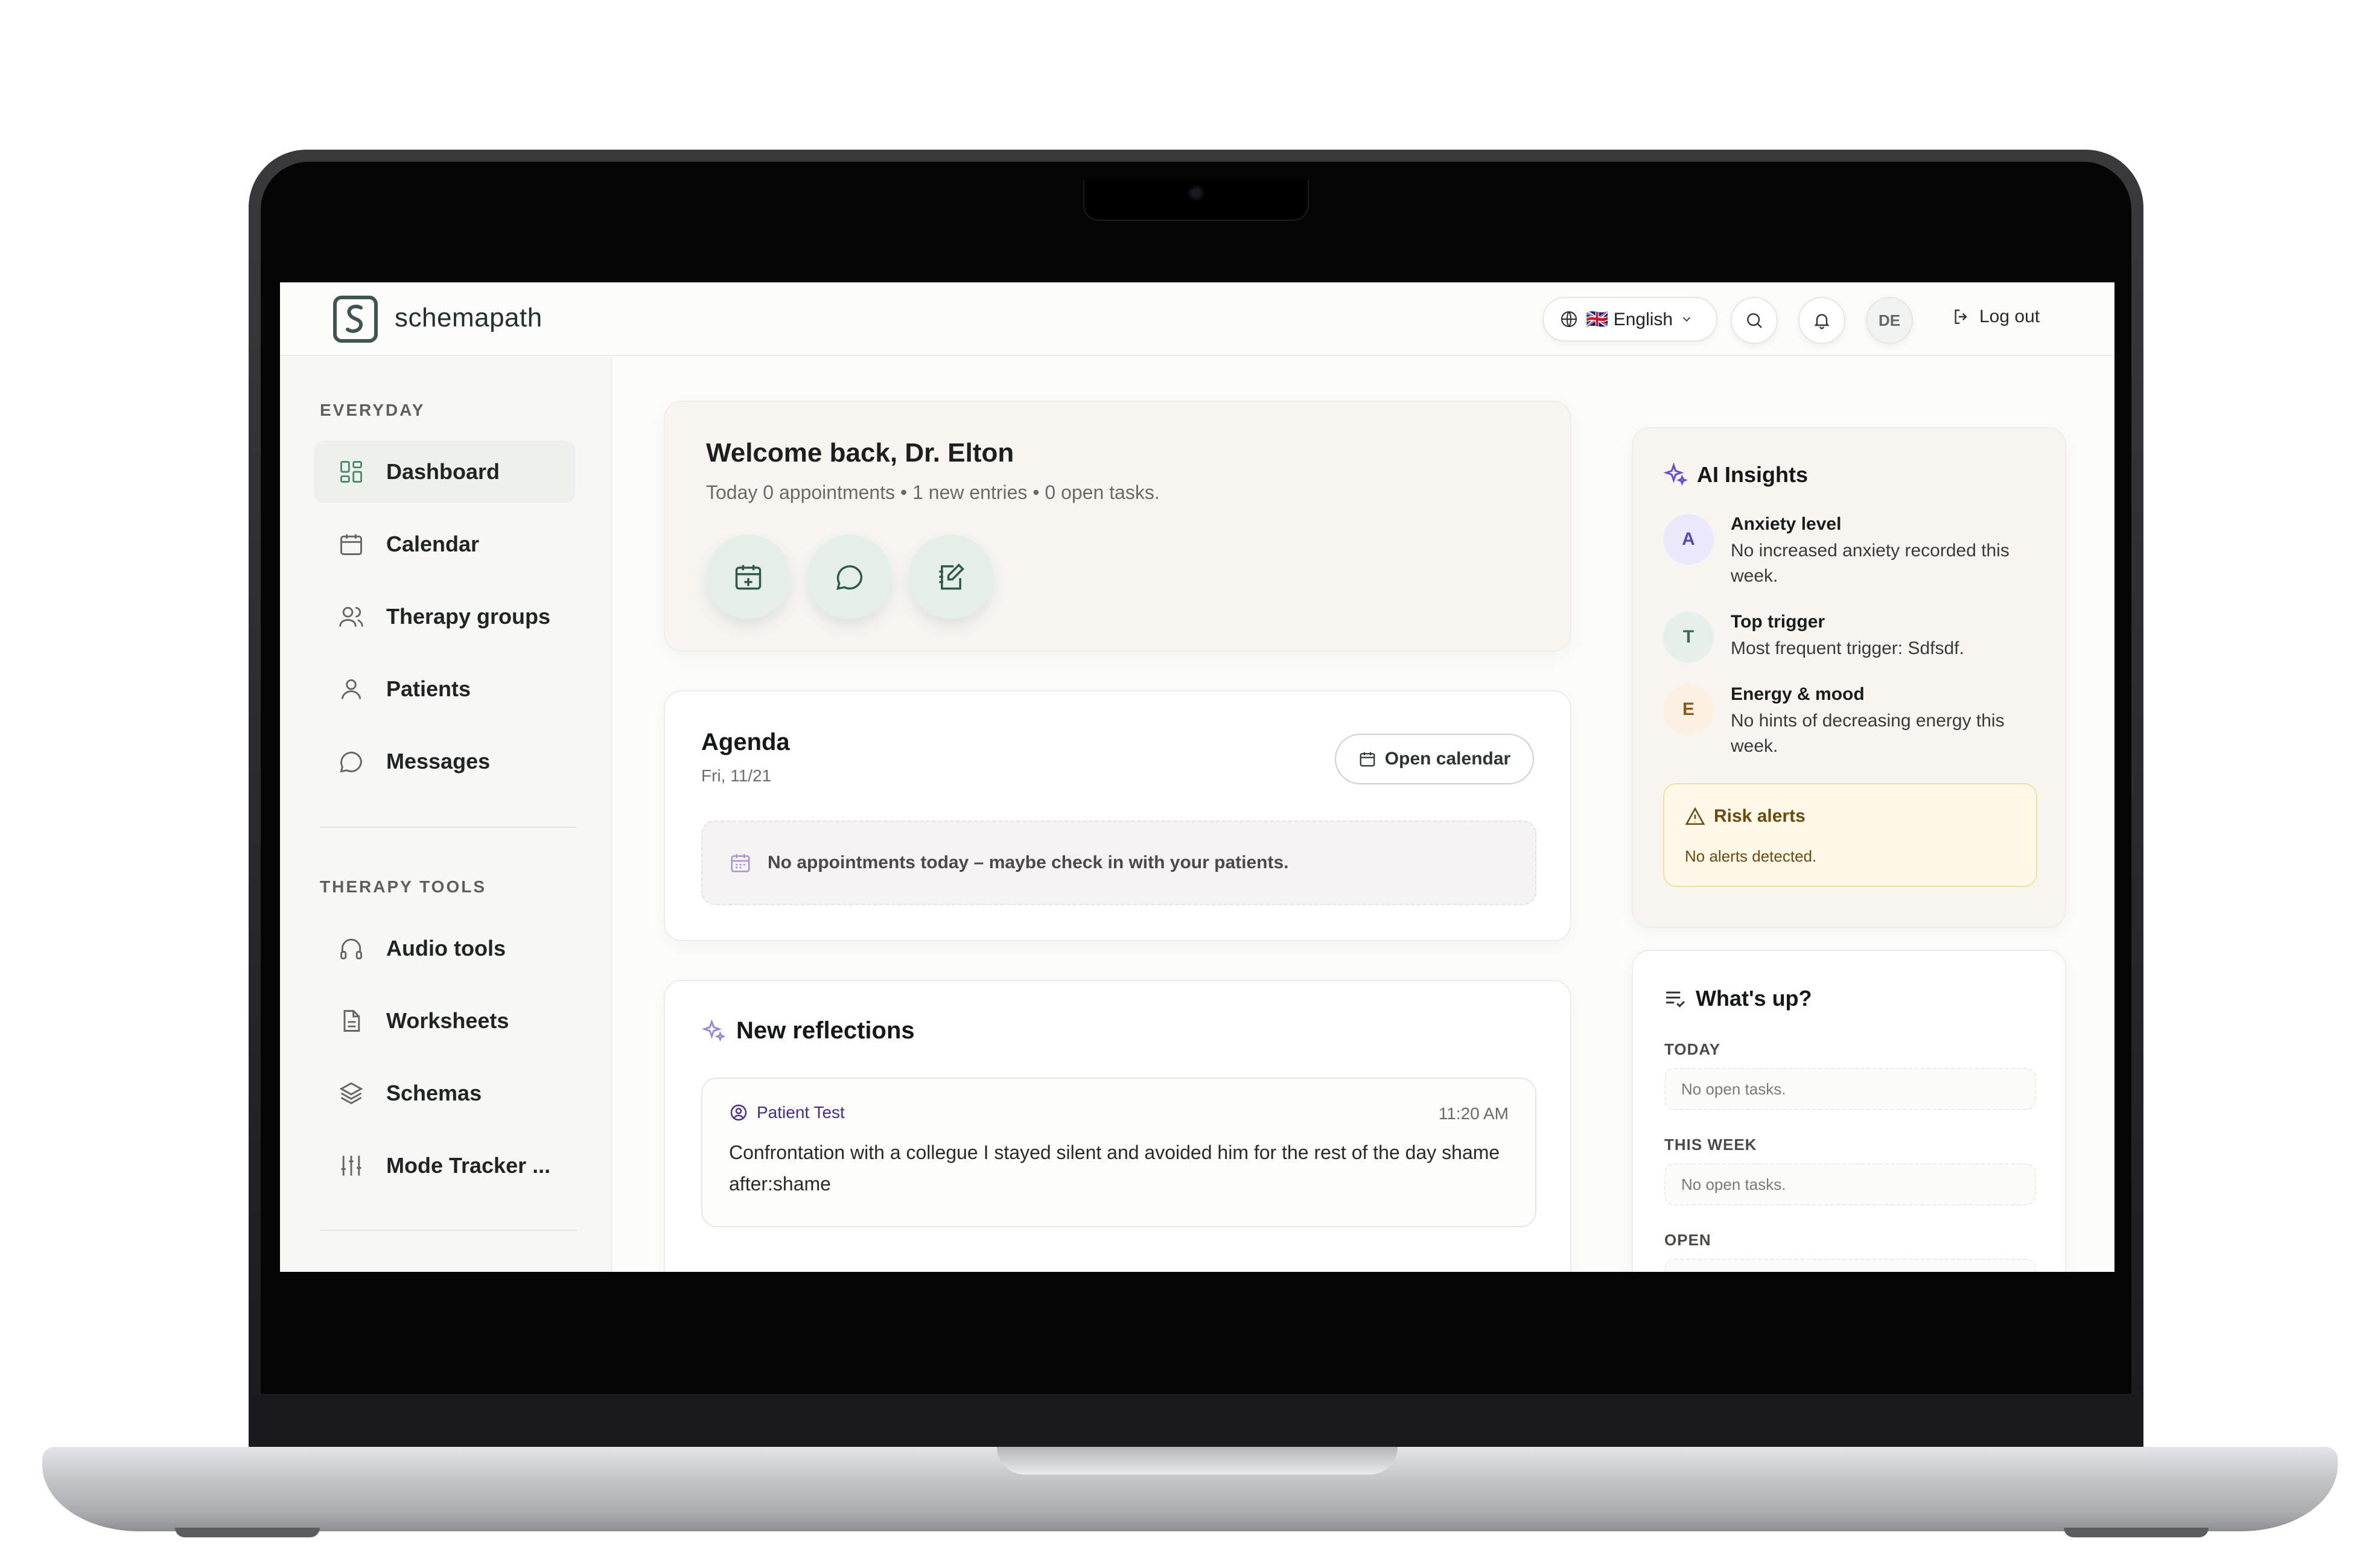 The height and width of the screenshot is (1547, 2380). I want to click on list-check-icon, so click(1676, 1000).